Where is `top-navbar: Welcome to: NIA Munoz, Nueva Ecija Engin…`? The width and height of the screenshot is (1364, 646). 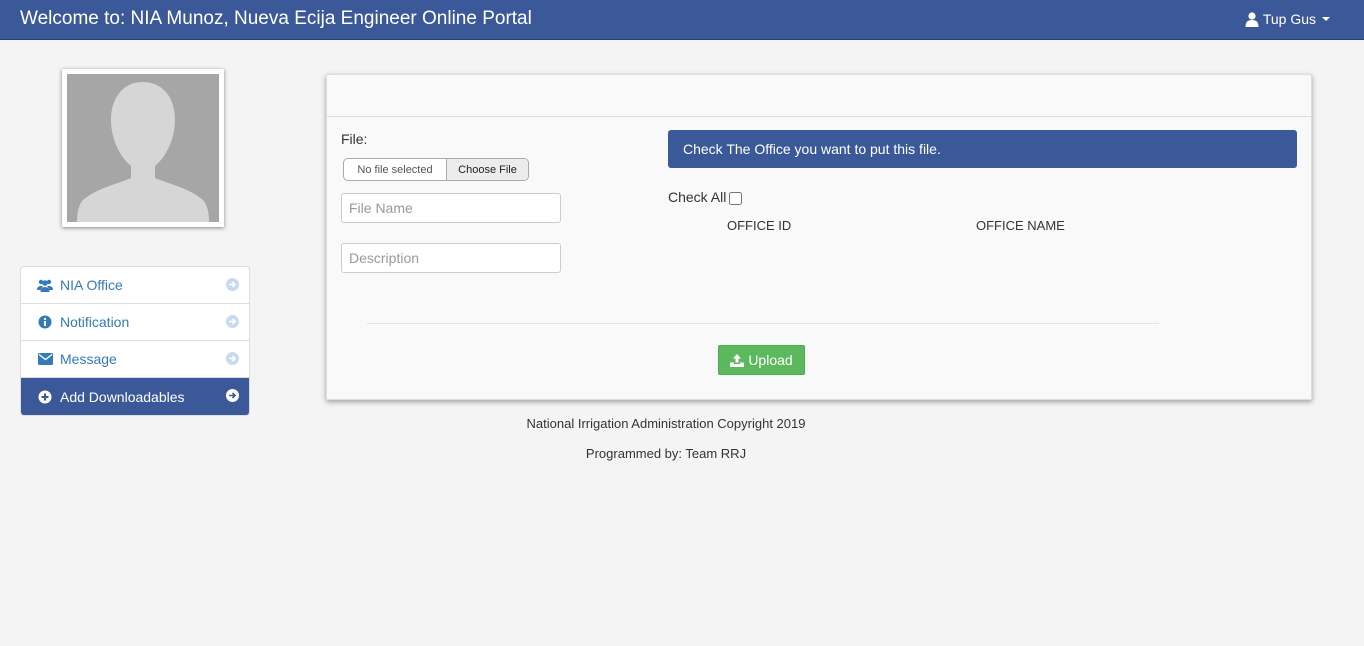
top-navbar: Welcome to: NIA Munoz, Nueva Ecija Engin… is located at coordinates (682, 20).